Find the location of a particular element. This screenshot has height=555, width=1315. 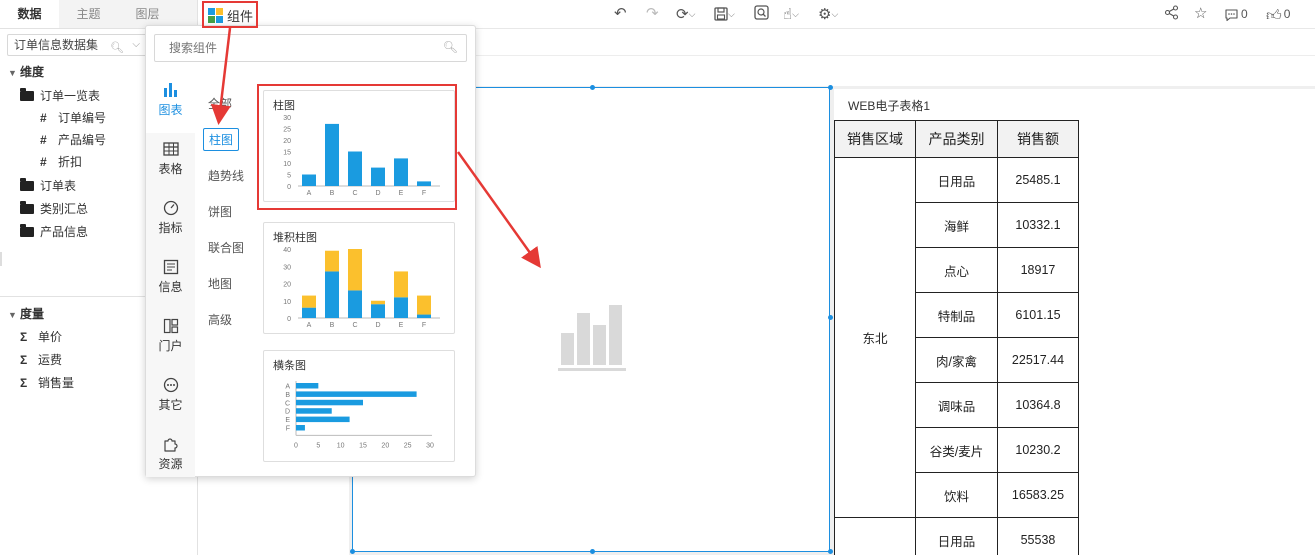

table-cell: 22517.44 is located at coordinates (1038, 360).